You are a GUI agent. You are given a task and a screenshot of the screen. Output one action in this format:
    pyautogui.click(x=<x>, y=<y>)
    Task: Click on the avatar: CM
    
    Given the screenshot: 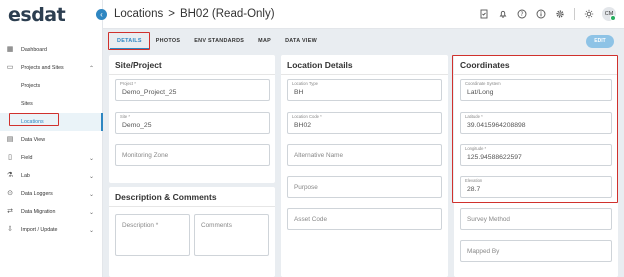 What is the action you would take?
    pyautogui.click(x=609, y=14)
    